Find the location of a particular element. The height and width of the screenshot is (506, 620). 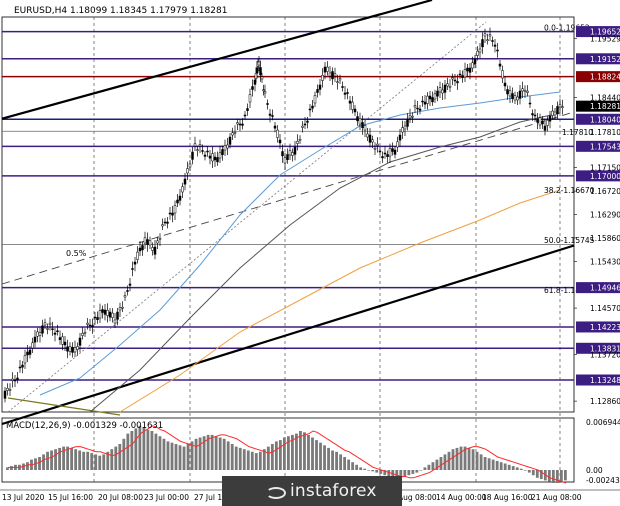

price-tag-label-15: 1.14946 is located at coordinates (605, 288).